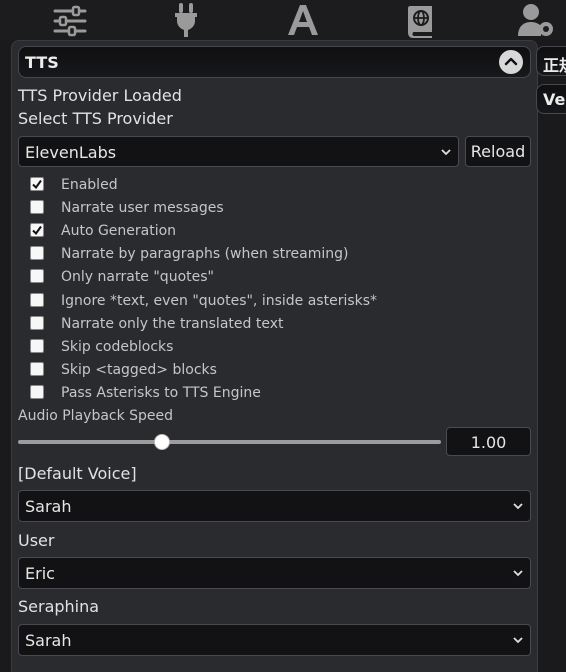 The image size is (566, 672). Describe the element at coordinates (274, 62) in the screenshot. I see `tts-section-header: TTS` at that location.